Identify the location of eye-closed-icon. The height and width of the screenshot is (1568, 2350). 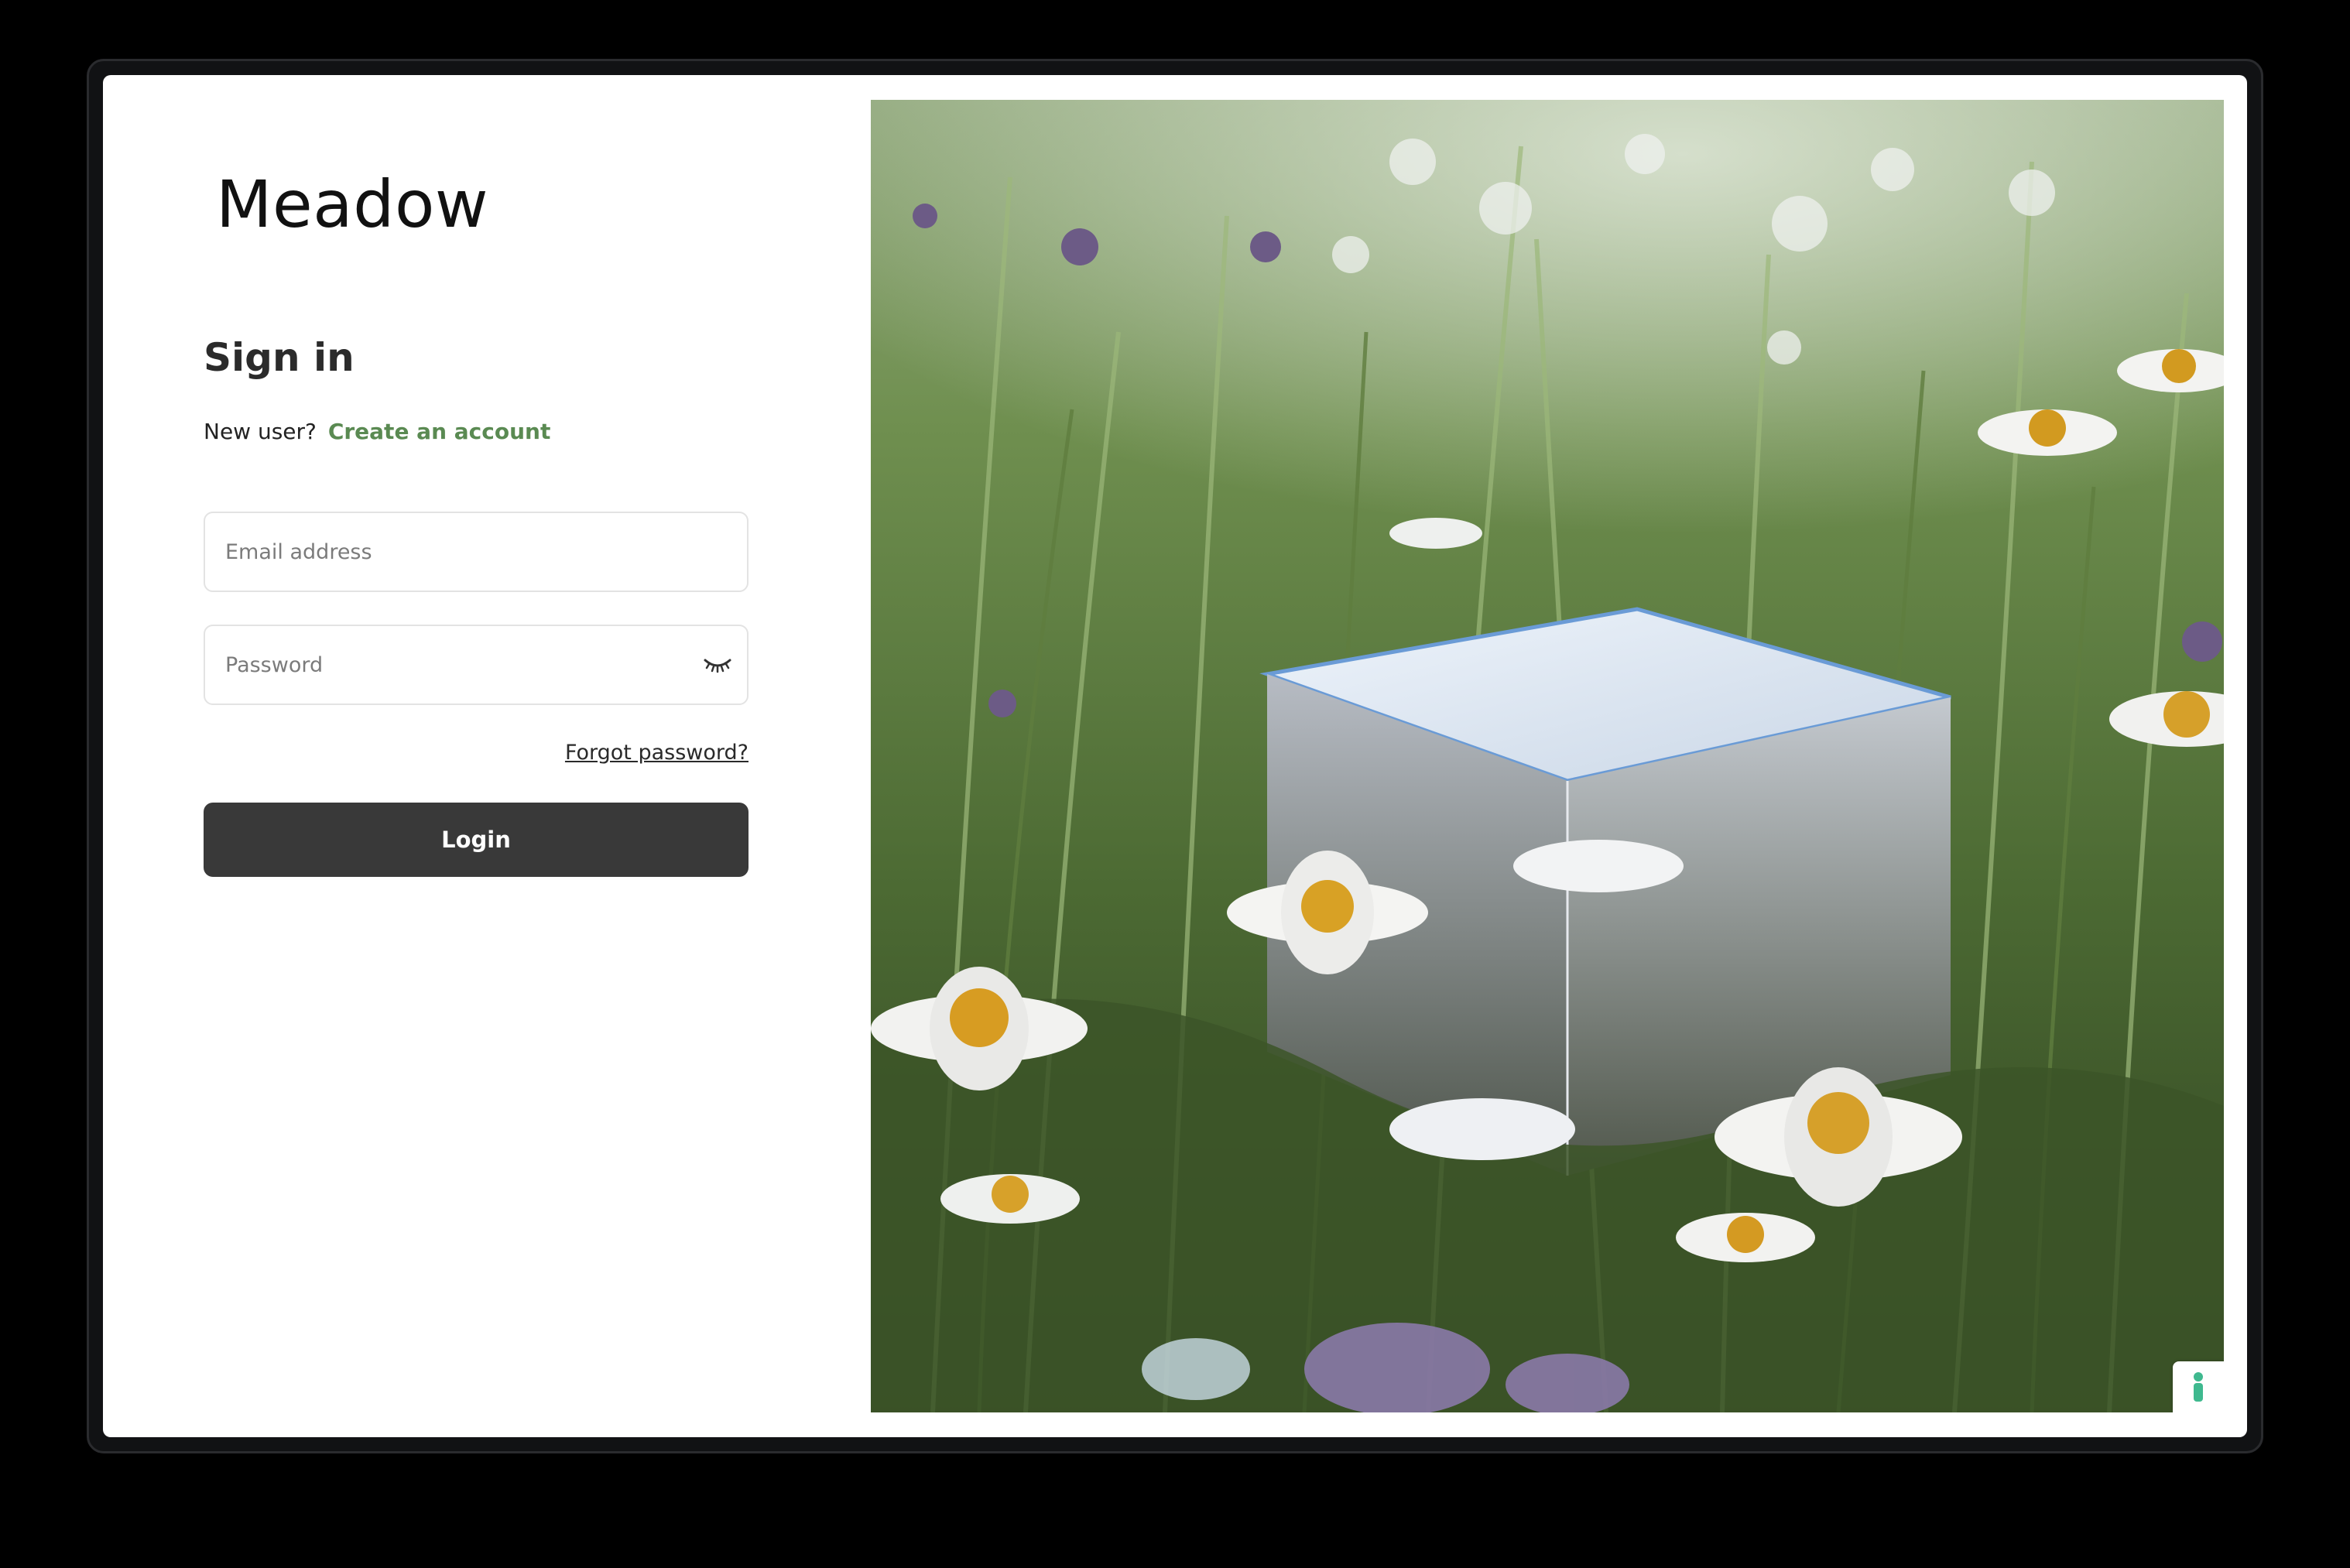
(717, 664).